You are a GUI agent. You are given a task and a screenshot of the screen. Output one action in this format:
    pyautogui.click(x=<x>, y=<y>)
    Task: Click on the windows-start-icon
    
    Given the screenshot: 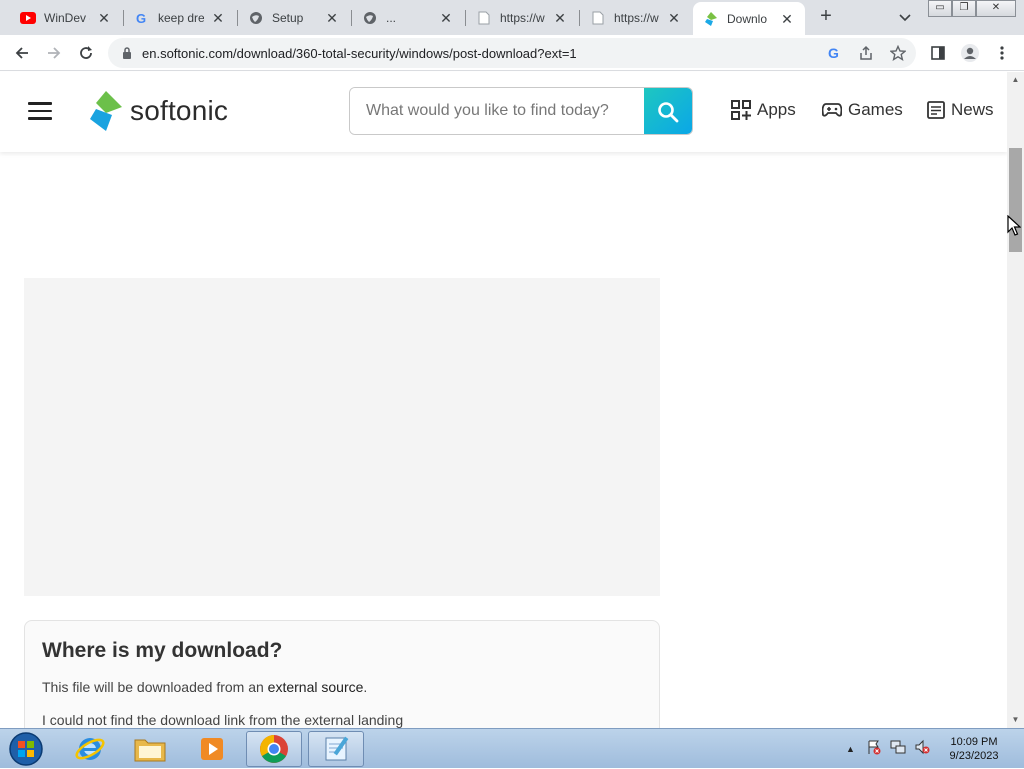 What is the action you would take?
    pyautogui.click(x=26, y=749)
    